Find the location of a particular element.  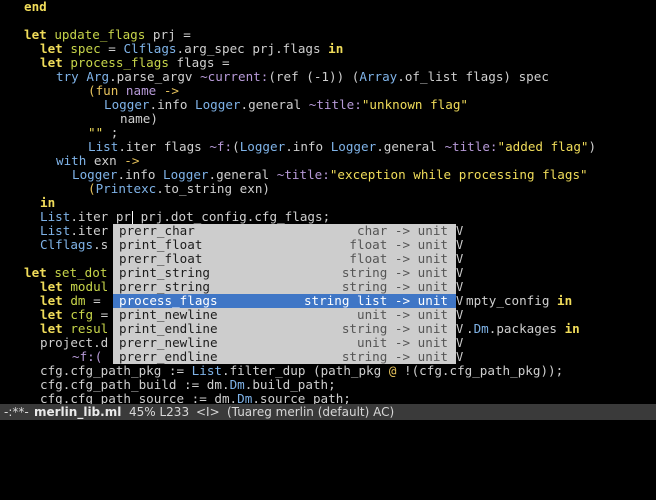

code-line: List.iter pr prj.dot_config.cfg_flags; is located at coordinates (185, 217).